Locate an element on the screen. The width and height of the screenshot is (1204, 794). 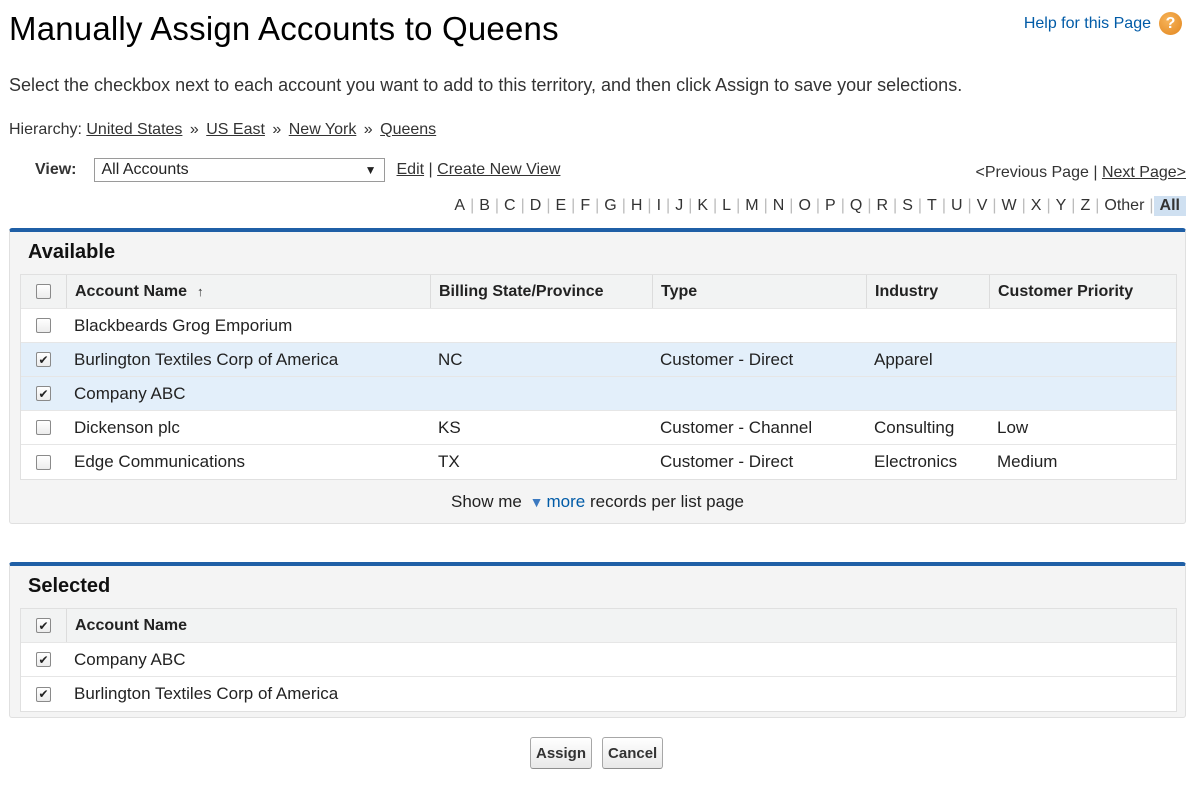
show-more-link: more is located at coordinates (565, 501).